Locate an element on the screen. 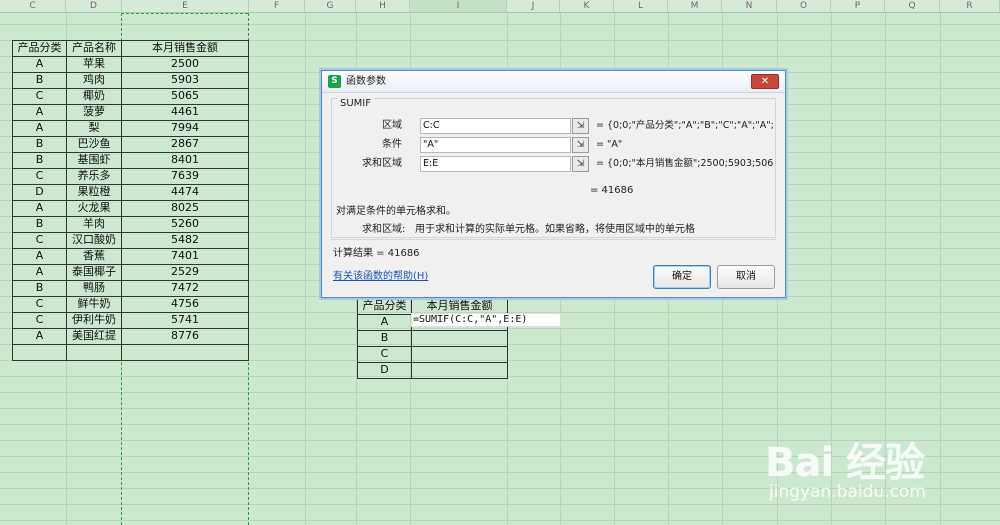 The image size is (1000, 525). summary-category-cell: B is located at coordinates (384, 338).